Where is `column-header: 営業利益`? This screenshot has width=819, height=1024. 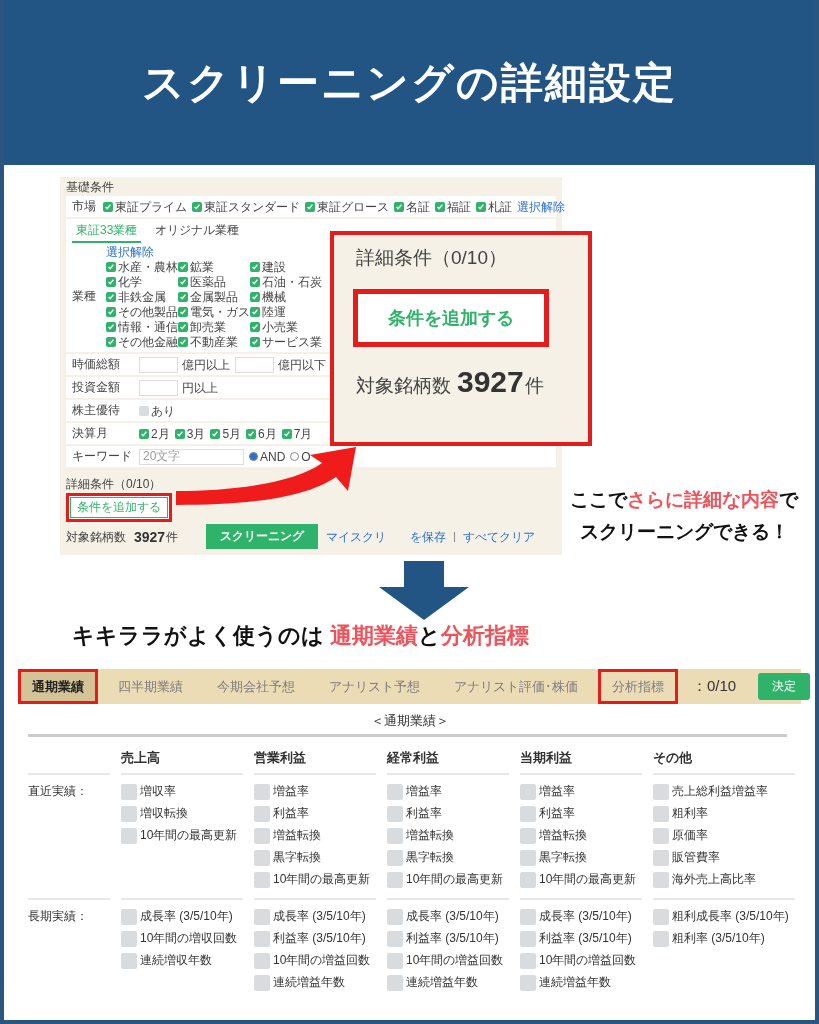 column-header: 営業利益 is located at coordinates (315, 762).